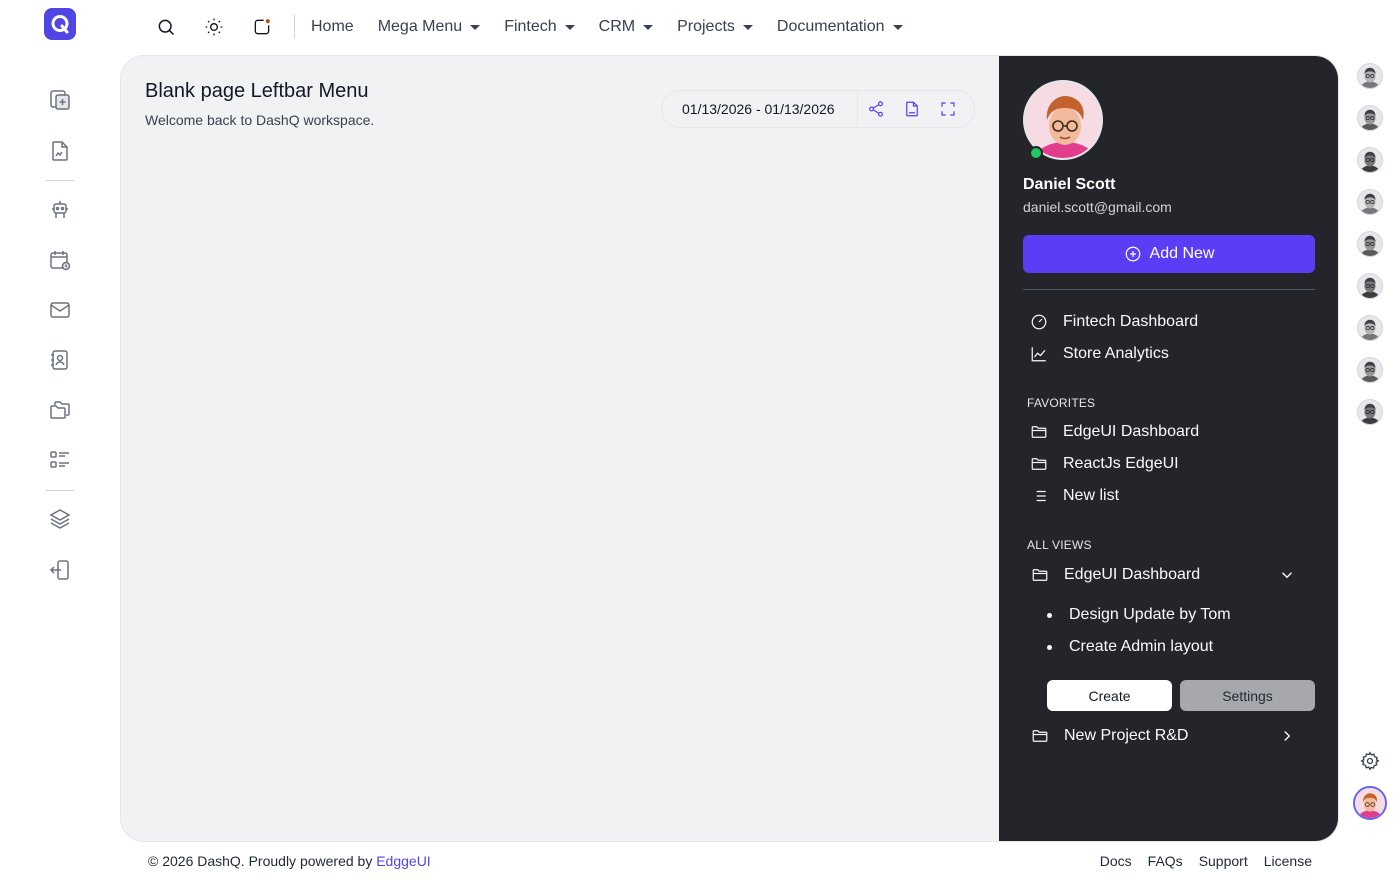  I want to click on all-views-label: ALL VIEWS, so click(1059, 545).